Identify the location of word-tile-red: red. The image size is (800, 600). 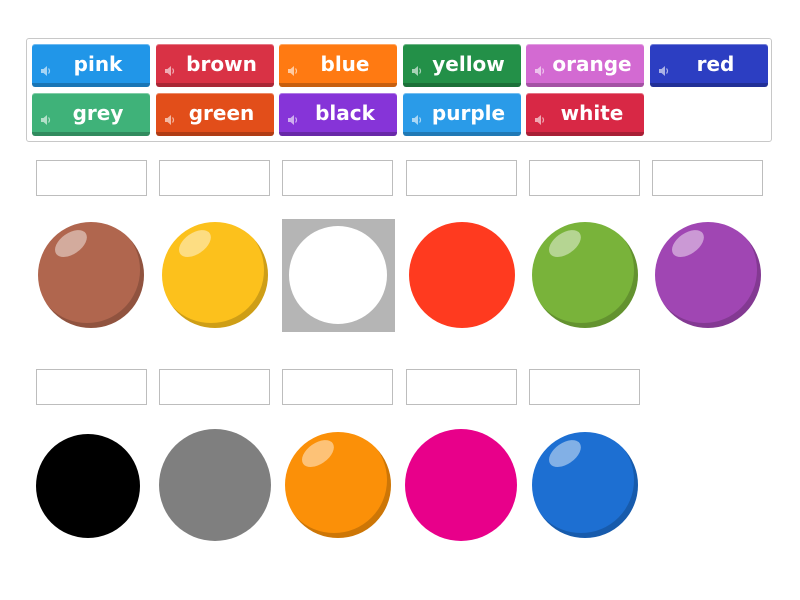
(708, 65).